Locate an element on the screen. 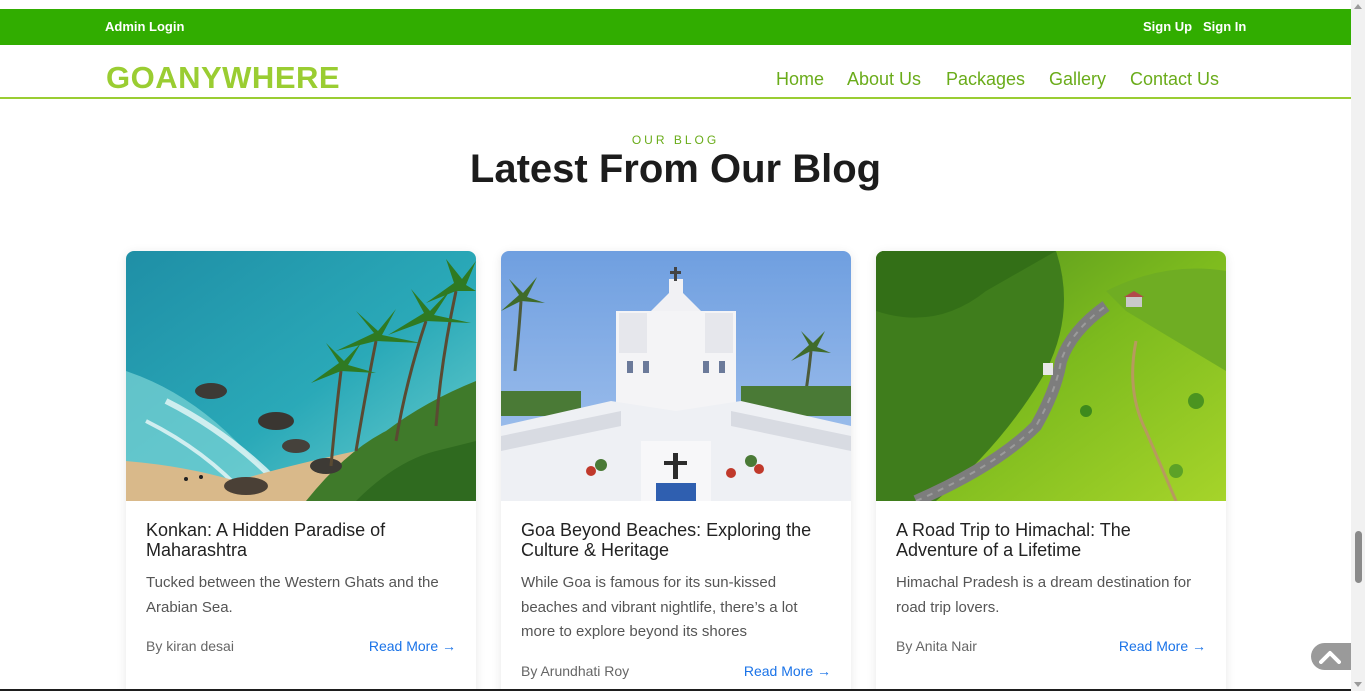 This screenshot has height=691, width=1365. scrollbar-thumb is located at coordinates (1358, 557).